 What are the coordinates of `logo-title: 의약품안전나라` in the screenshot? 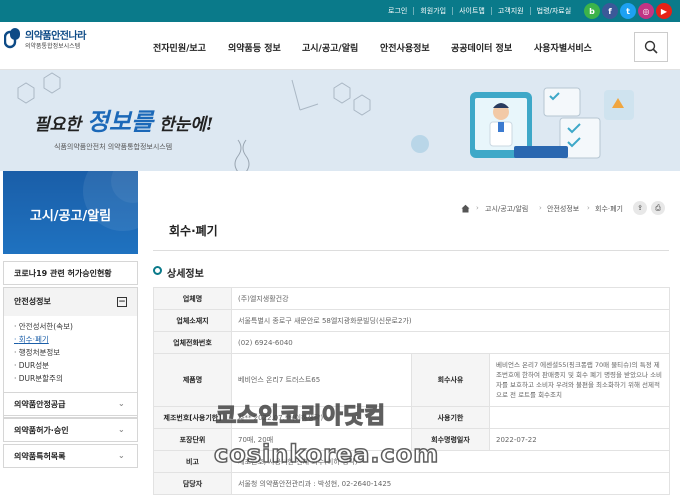 It's located at (55, 34).